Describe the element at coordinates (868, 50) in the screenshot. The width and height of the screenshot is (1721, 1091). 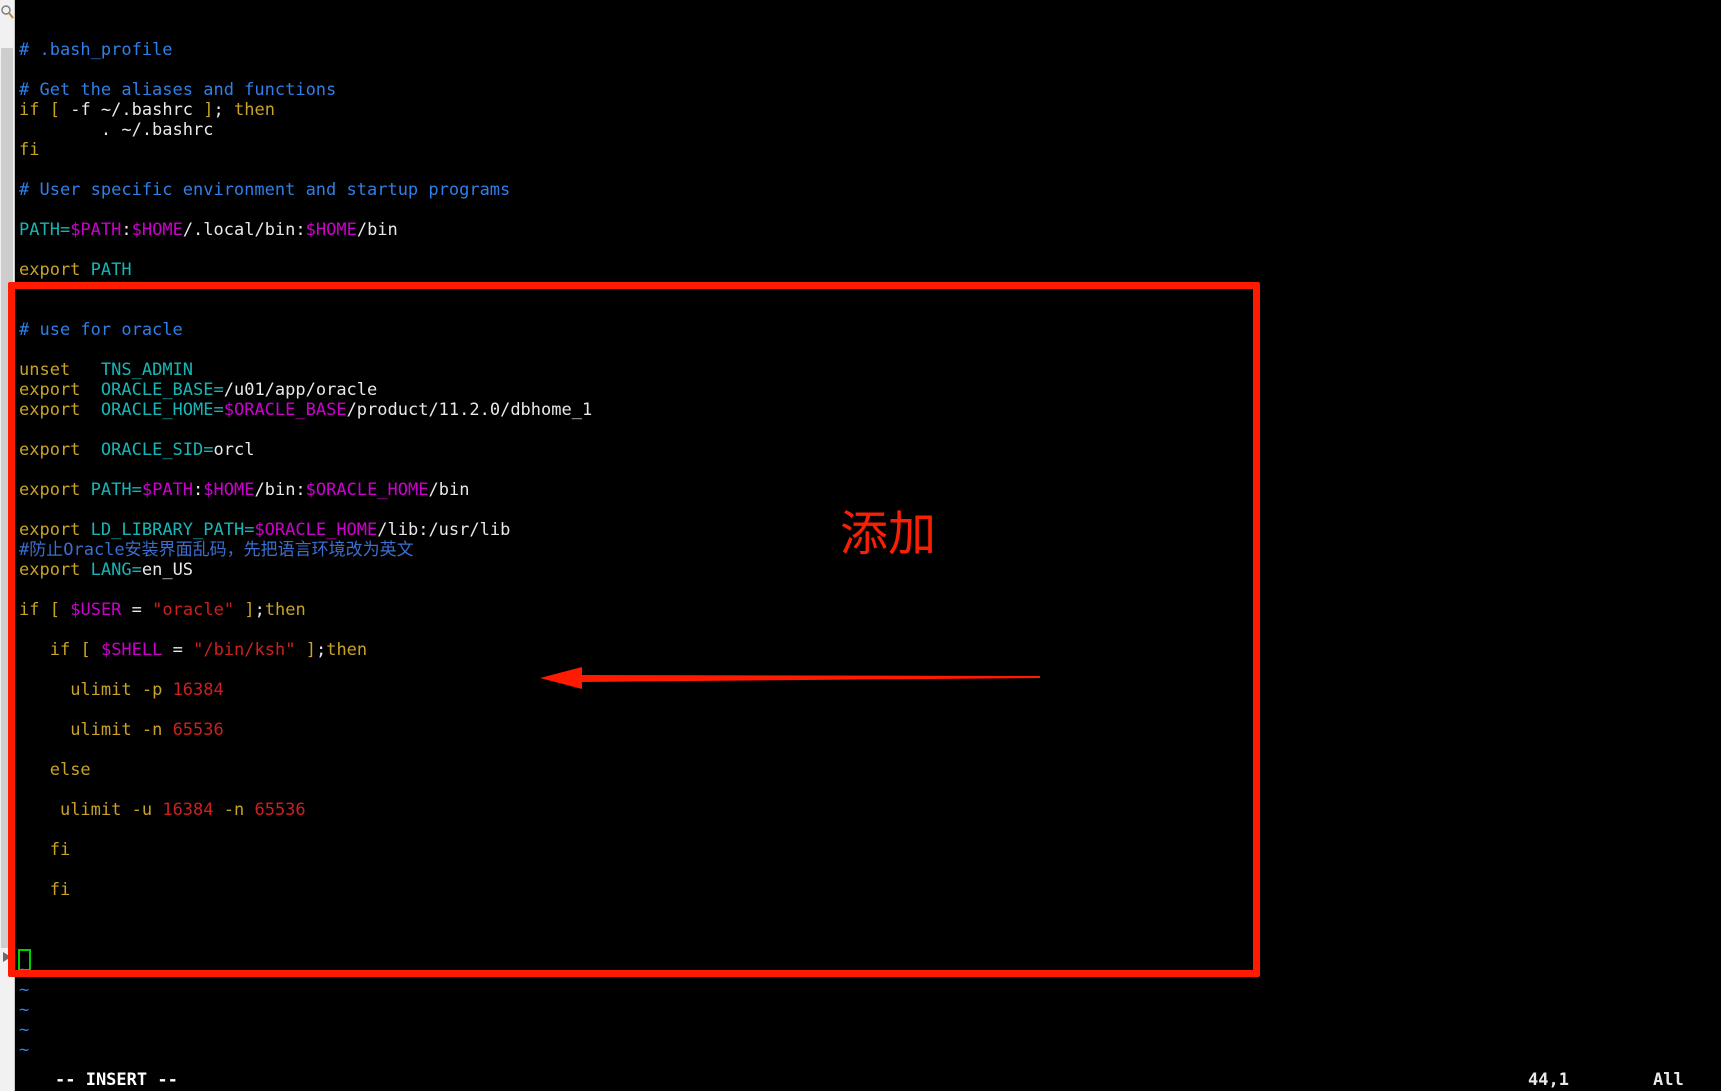
I see `code-line: # .bash_profile` at that location.